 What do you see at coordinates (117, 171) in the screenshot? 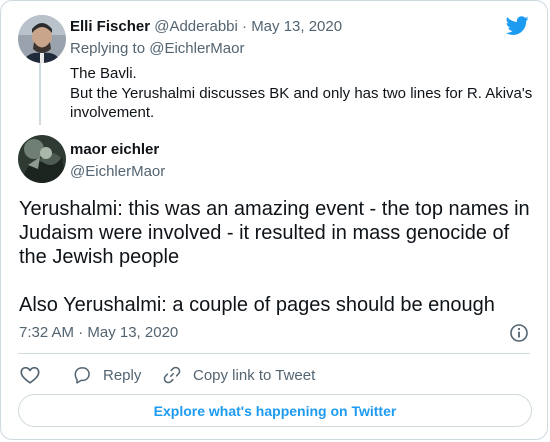
I see `main-author-handle: @EichlerMaor` at bounding box center [117, 171].